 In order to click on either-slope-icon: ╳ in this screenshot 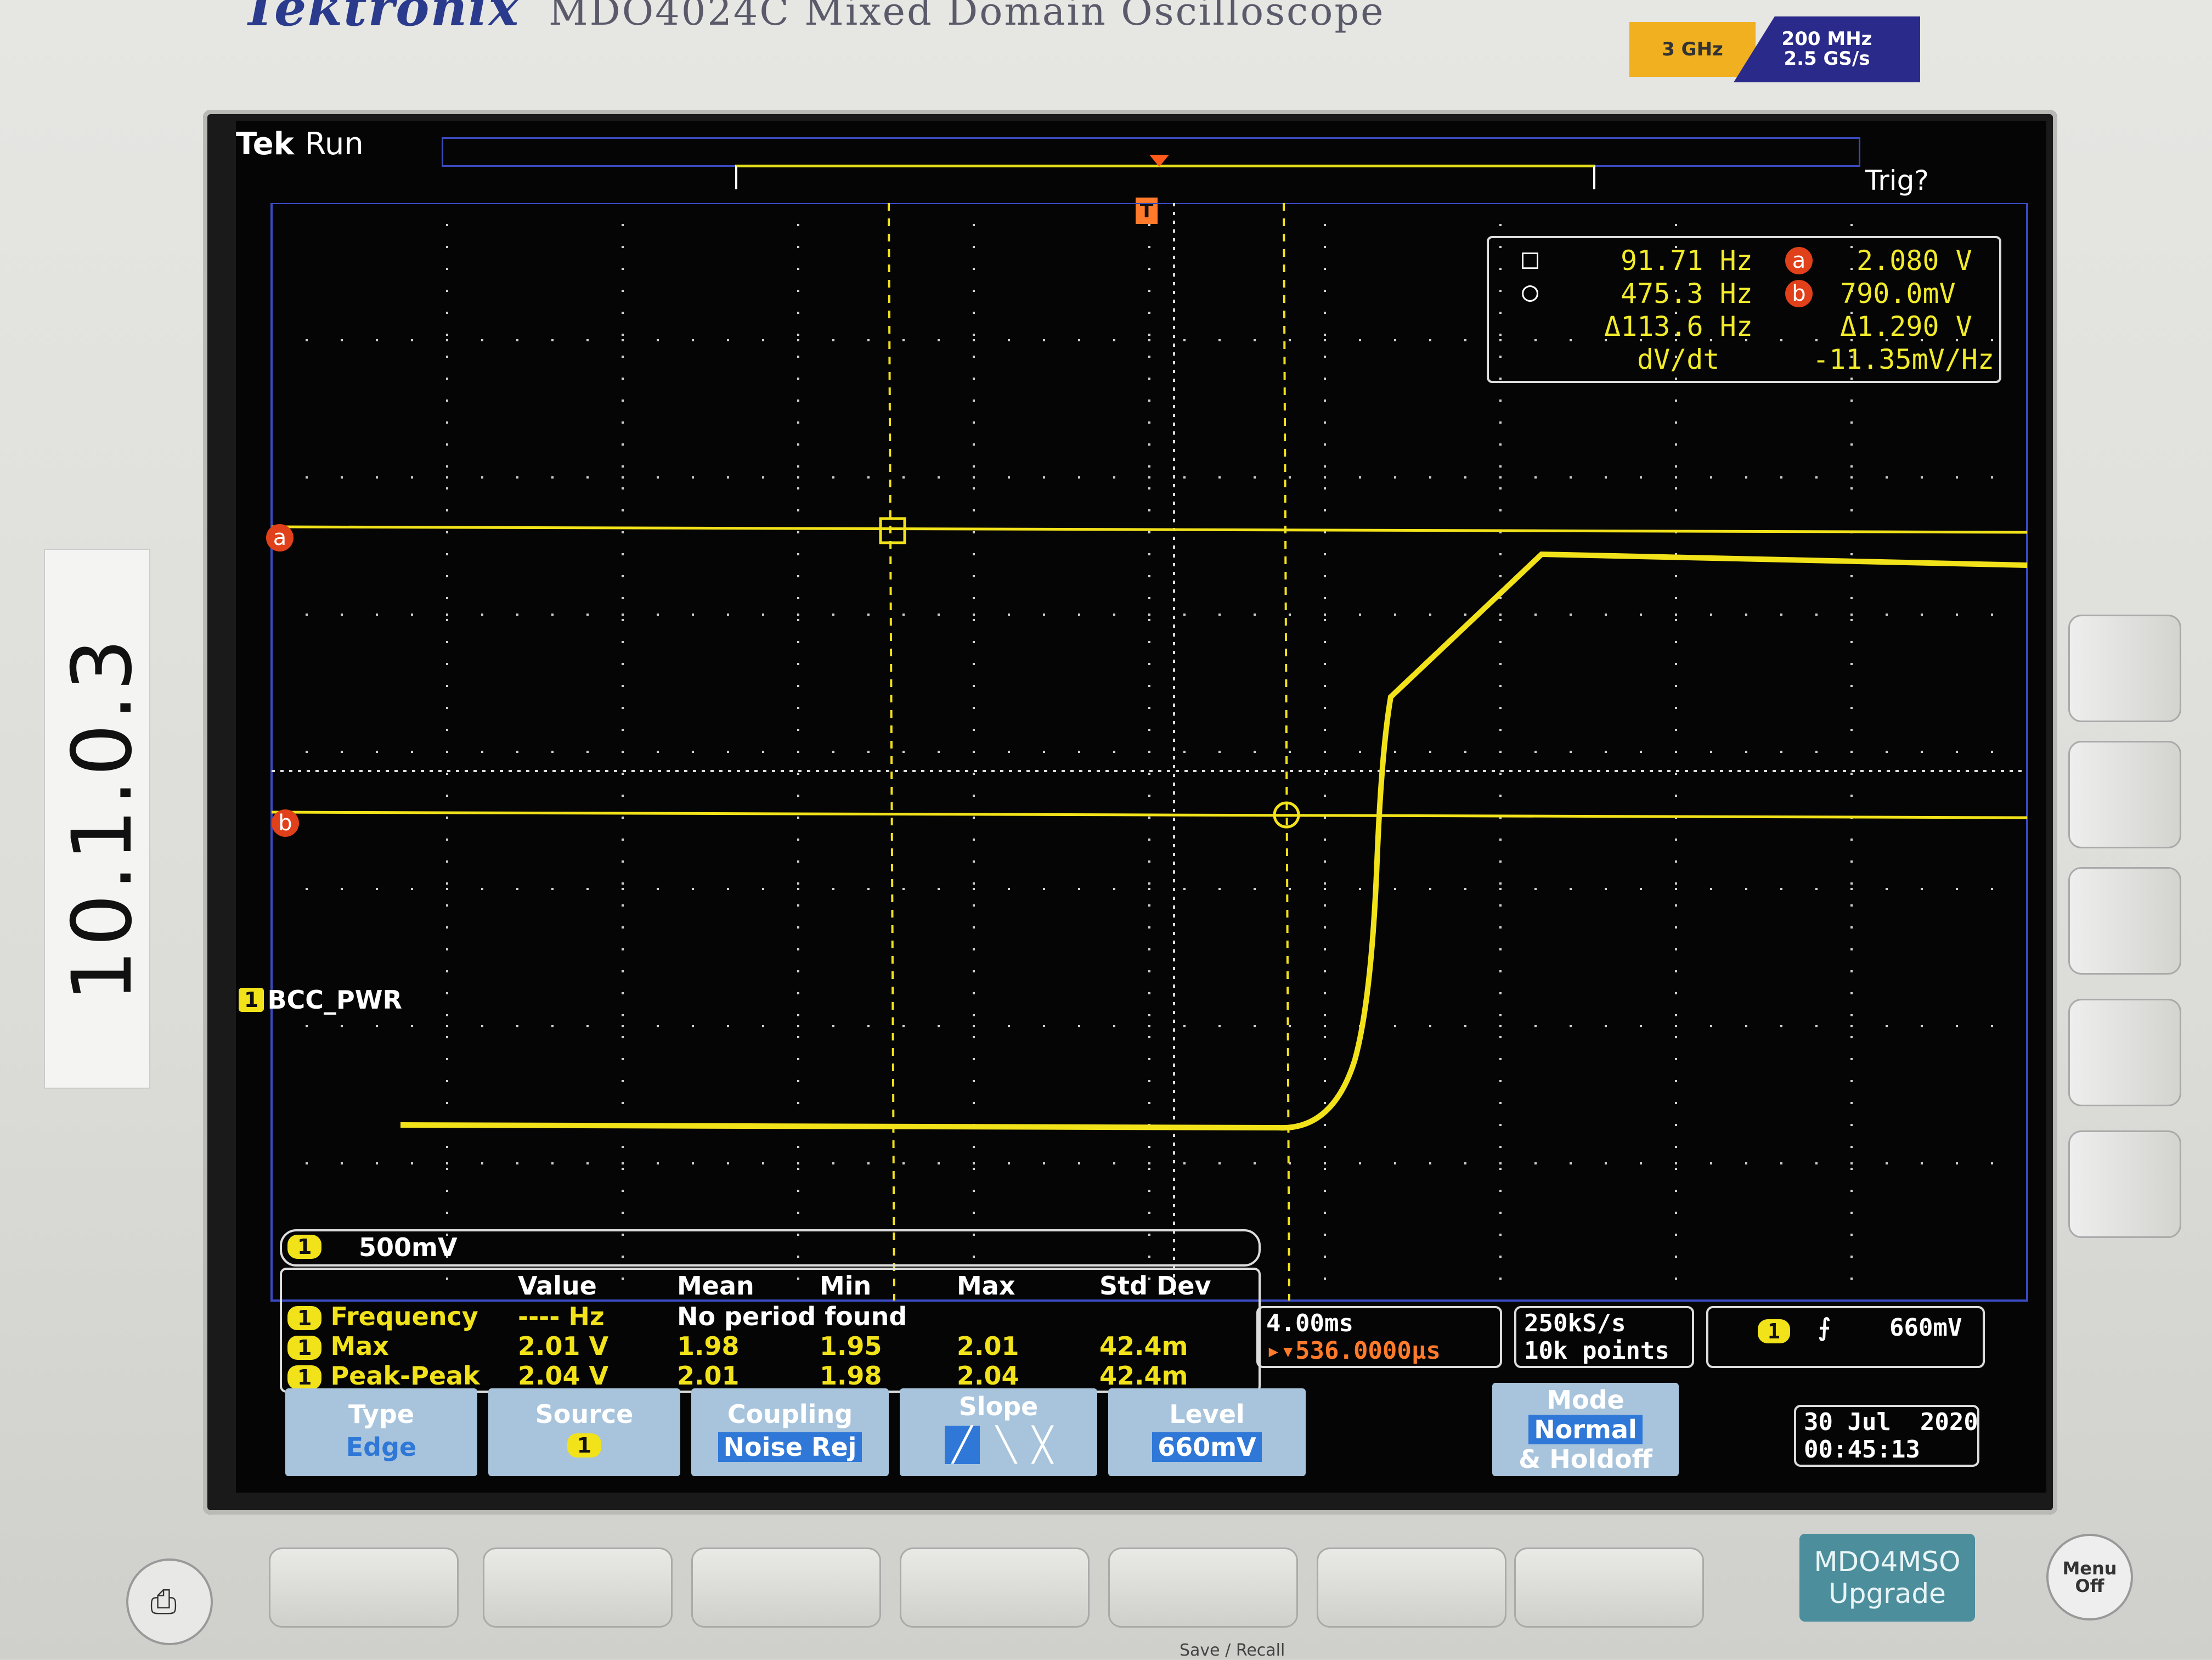, I will do `click(1042, 1445)`.